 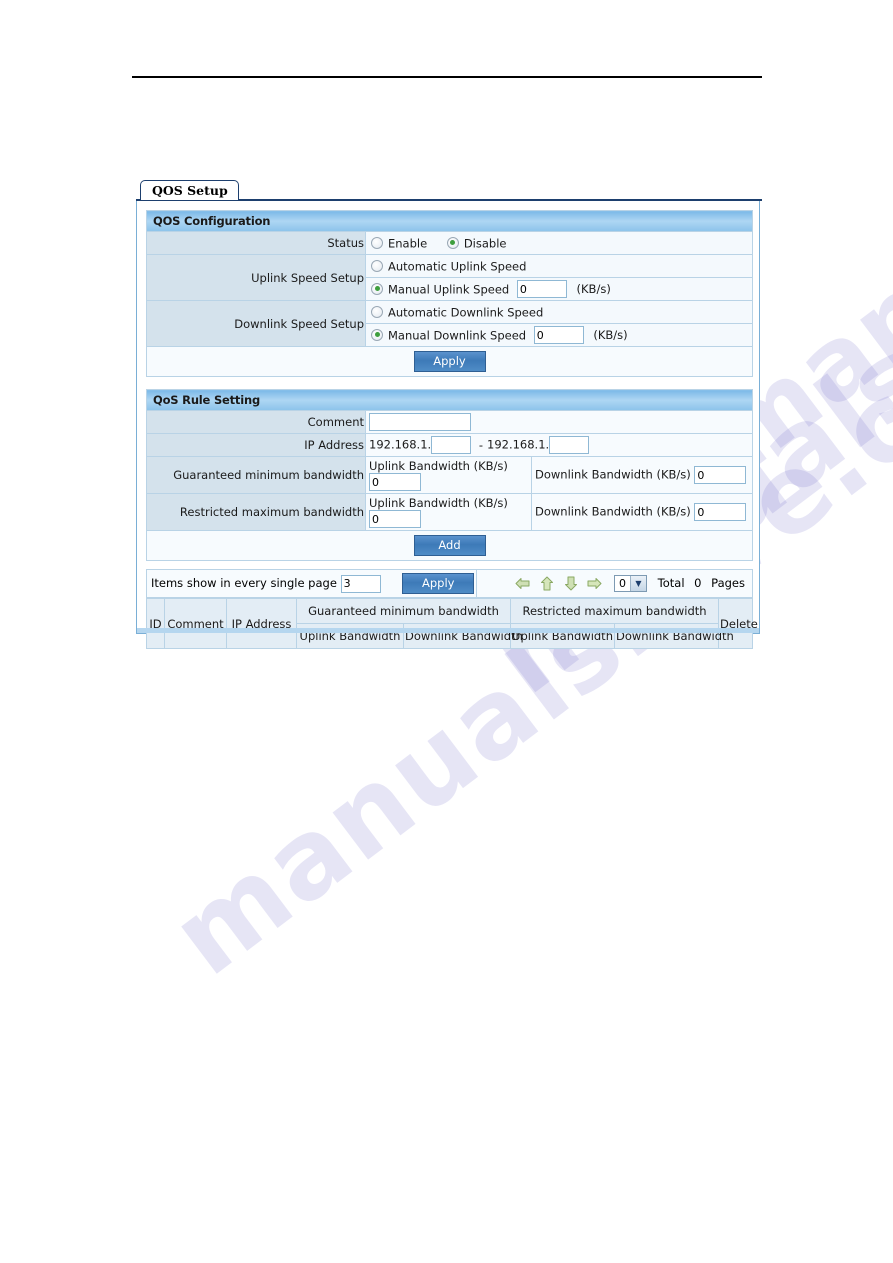 What do you see at coordinates (256, 422) in the screenshot?
I see `comment-label: Comment` at bounding box center [256, 422].